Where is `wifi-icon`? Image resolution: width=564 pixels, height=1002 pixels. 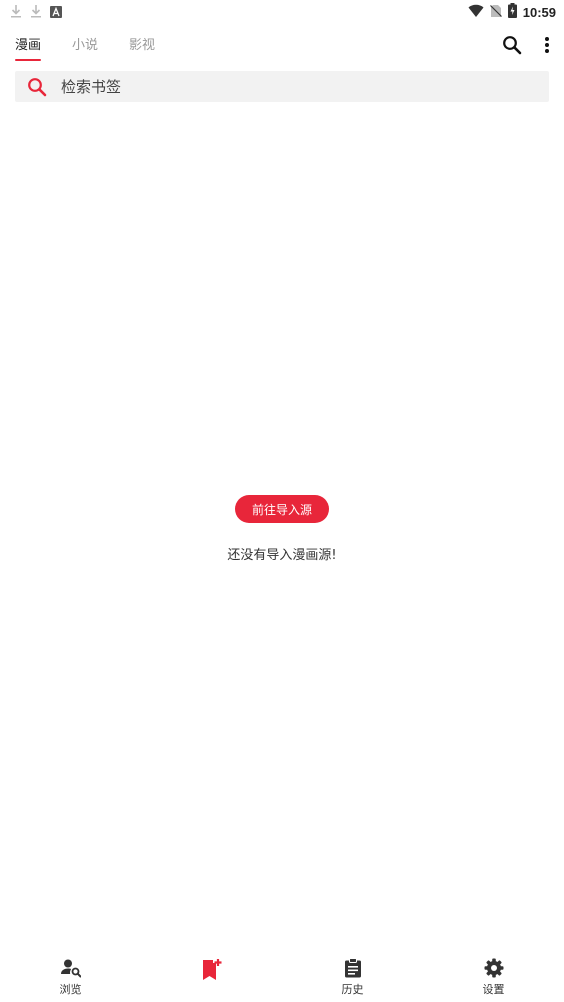 wifi-icon is located at coordinates (476, 12).